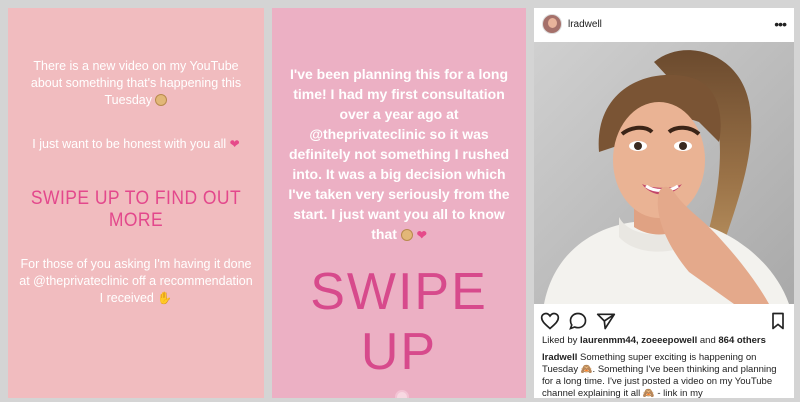  Describe the element at coordinates (550, 321) in the screenshot. I see `heart-icon` at that location.